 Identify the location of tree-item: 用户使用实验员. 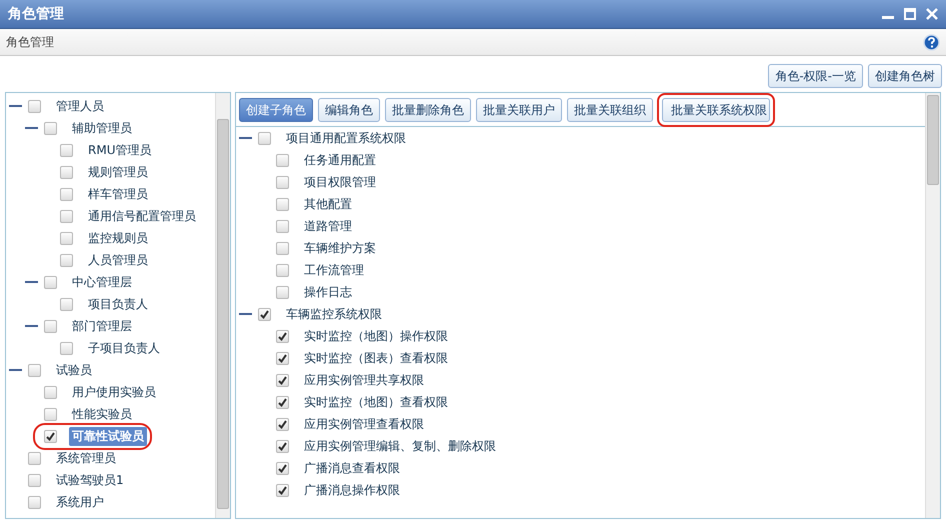
(114, 392).